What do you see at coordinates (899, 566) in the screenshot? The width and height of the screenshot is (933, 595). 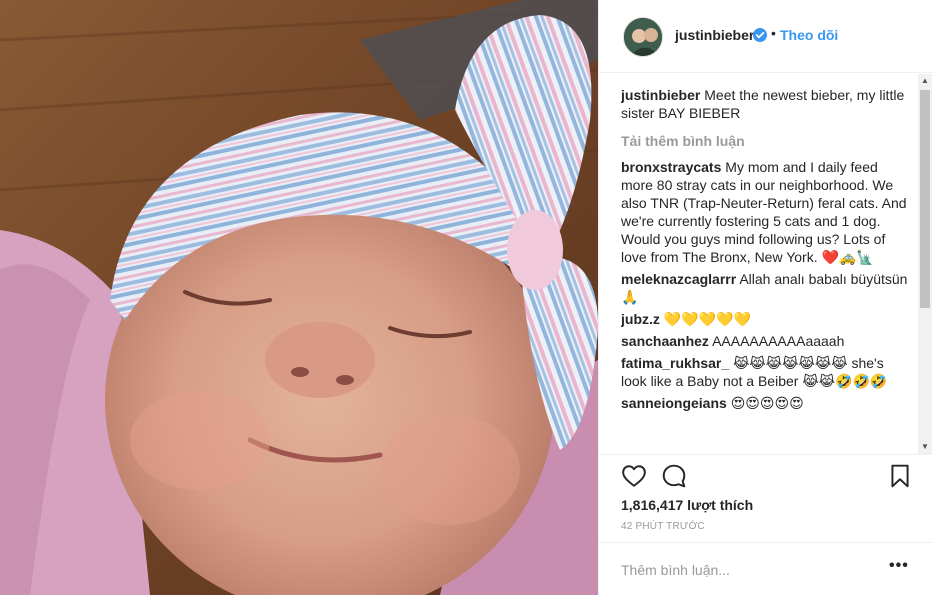 I see `more-options-button: •••` at bounding box center [899, 566].